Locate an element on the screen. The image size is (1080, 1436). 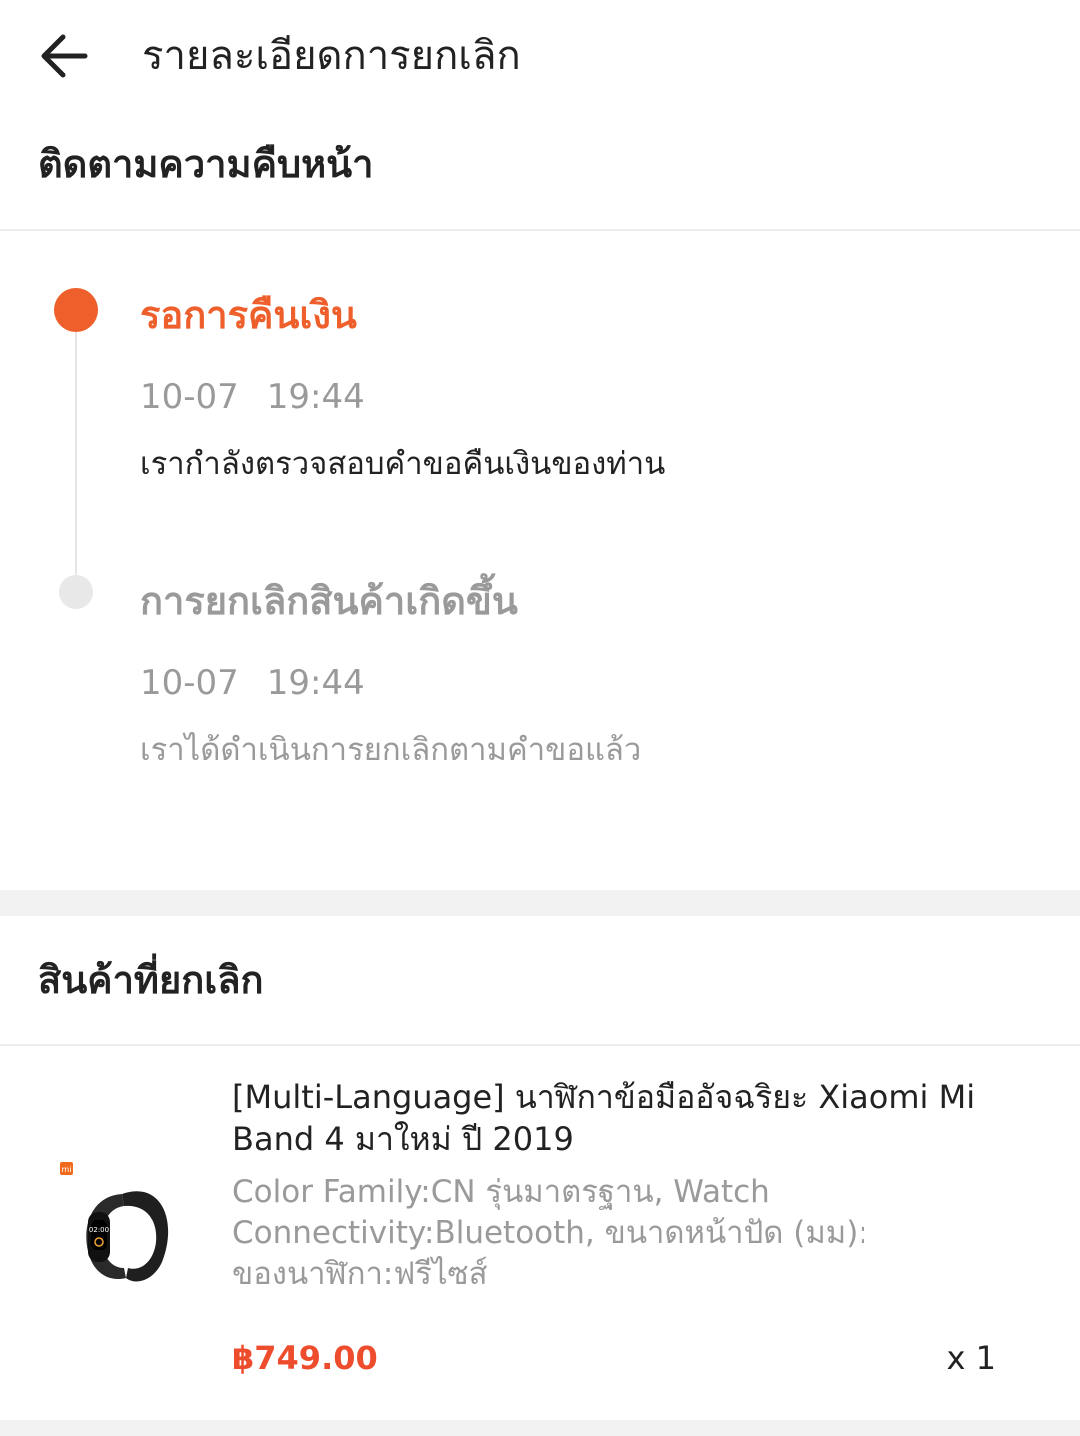
arrow-left-icon is located at coordinates (64, 56).